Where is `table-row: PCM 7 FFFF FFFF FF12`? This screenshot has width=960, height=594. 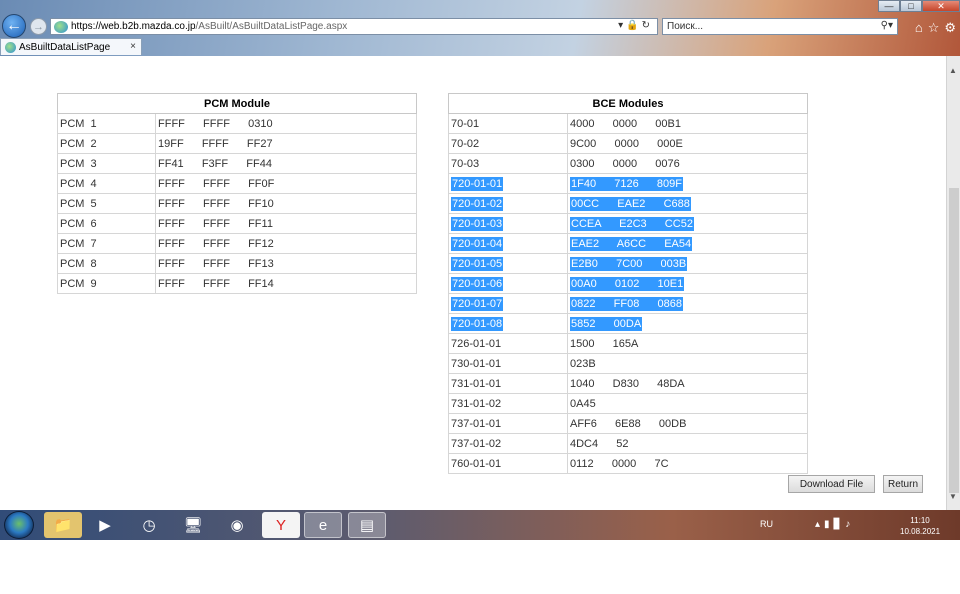
table-row: PCM 7 FFFF FFFF FF12 is located at coordinates (237, 243).